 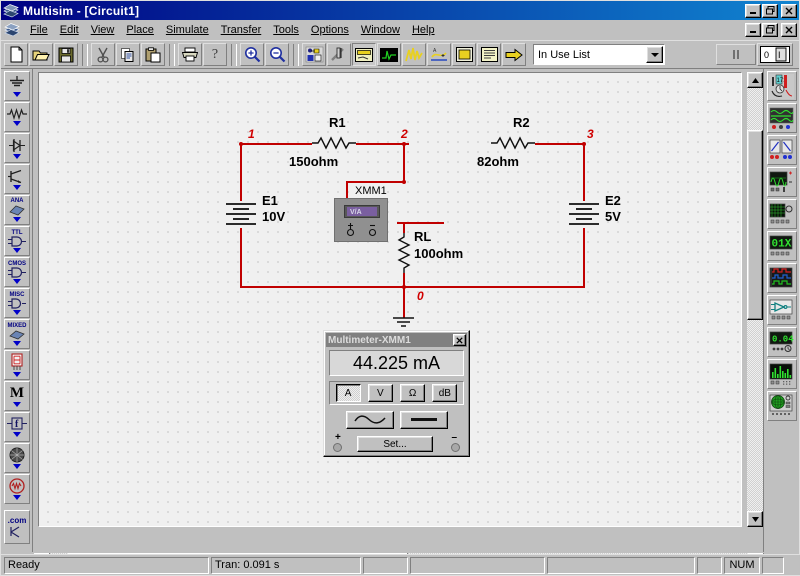 I want to click on label-rl-value: 100ohm, so click(x=438, y=253).